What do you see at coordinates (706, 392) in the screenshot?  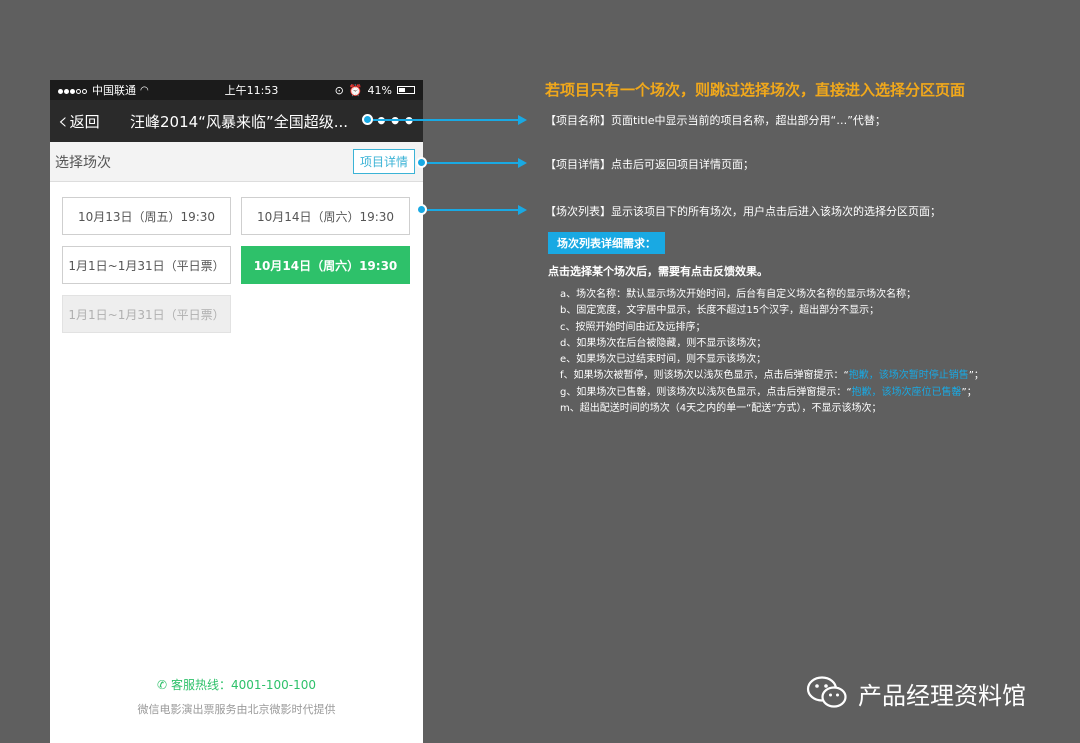 I see `rule-g-text: g、如果场次已售罄，则该场次以浅灰色显示，点击后弹窗提示：“` at bounding box center [706, 392].